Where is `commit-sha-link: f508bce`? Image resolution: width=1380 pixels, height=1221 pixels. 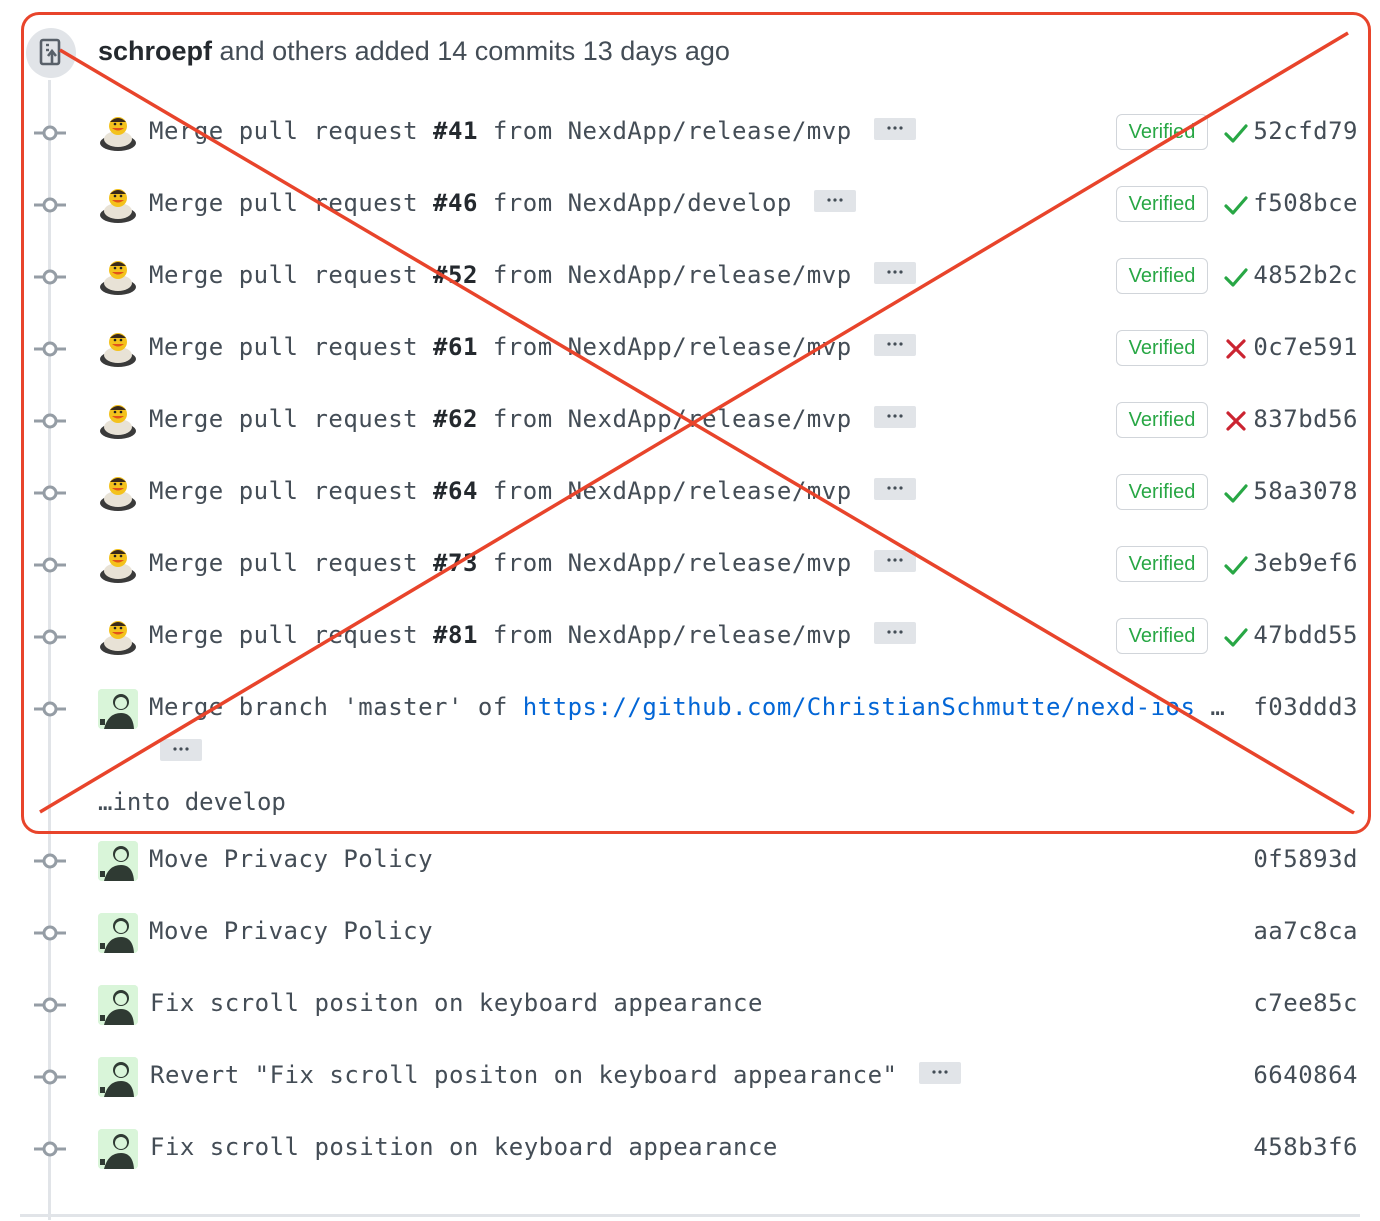
commit-sha-link: f508bce is located at coordinates (1305, 203).